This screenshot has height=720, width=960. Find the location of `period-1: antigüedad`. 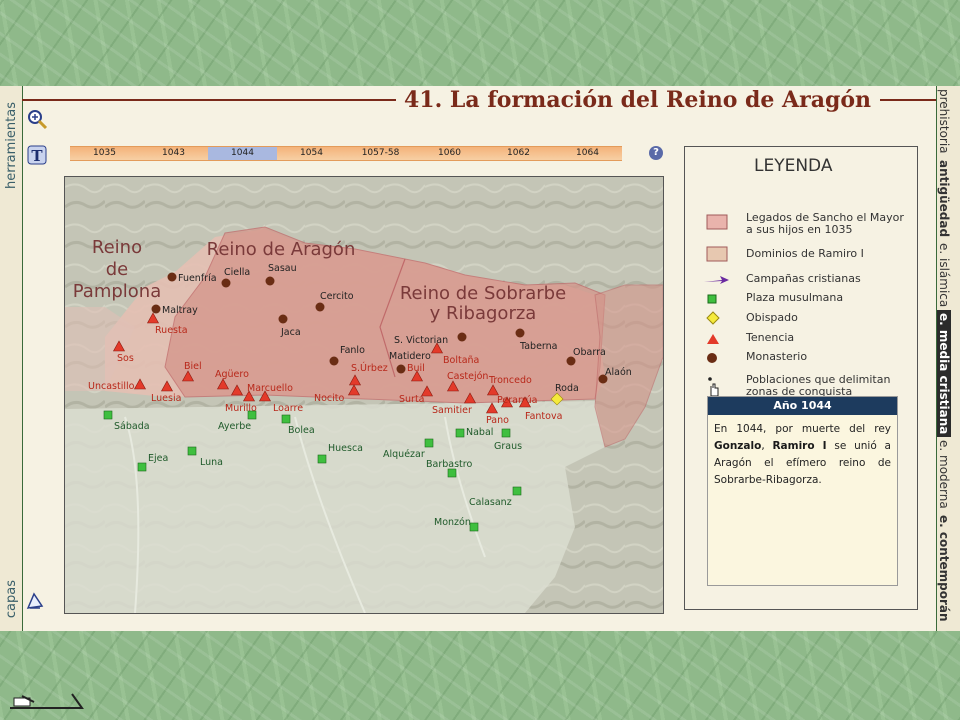

period-1: antigüedad is located at coordinates (944, 198).